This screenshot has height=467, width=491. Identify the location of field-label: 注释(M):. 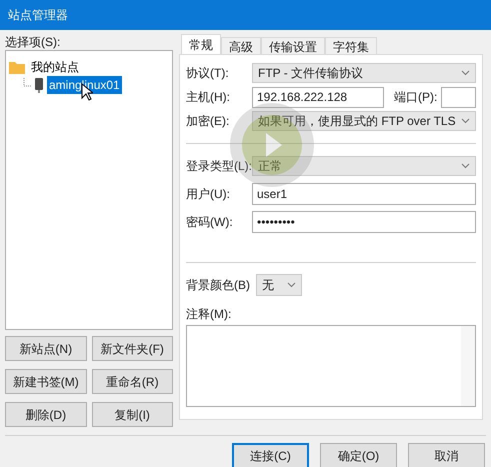
(209, 314).